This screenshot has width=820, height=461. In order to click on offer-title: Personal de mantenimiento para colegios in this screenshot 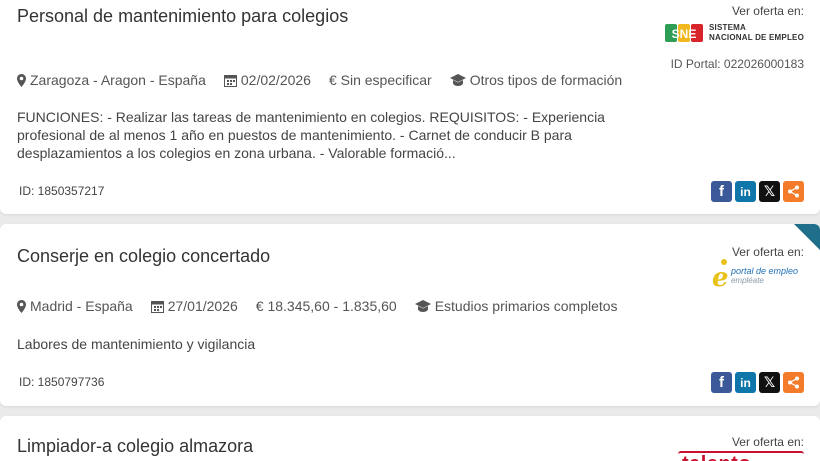, I will do `click(182, 16)`.